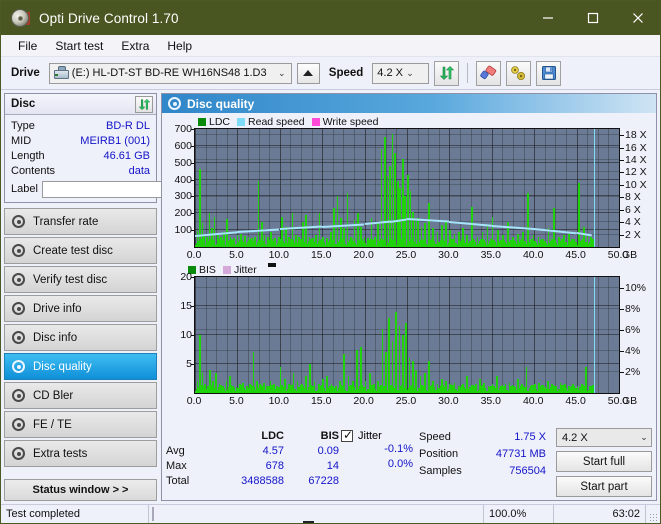 The width and height of the screenshot is (661, 524). Describe the element at coordinates (80, 424) in the screenshot. I see `sidebar-item-fe-te: FE / TE` at that location.